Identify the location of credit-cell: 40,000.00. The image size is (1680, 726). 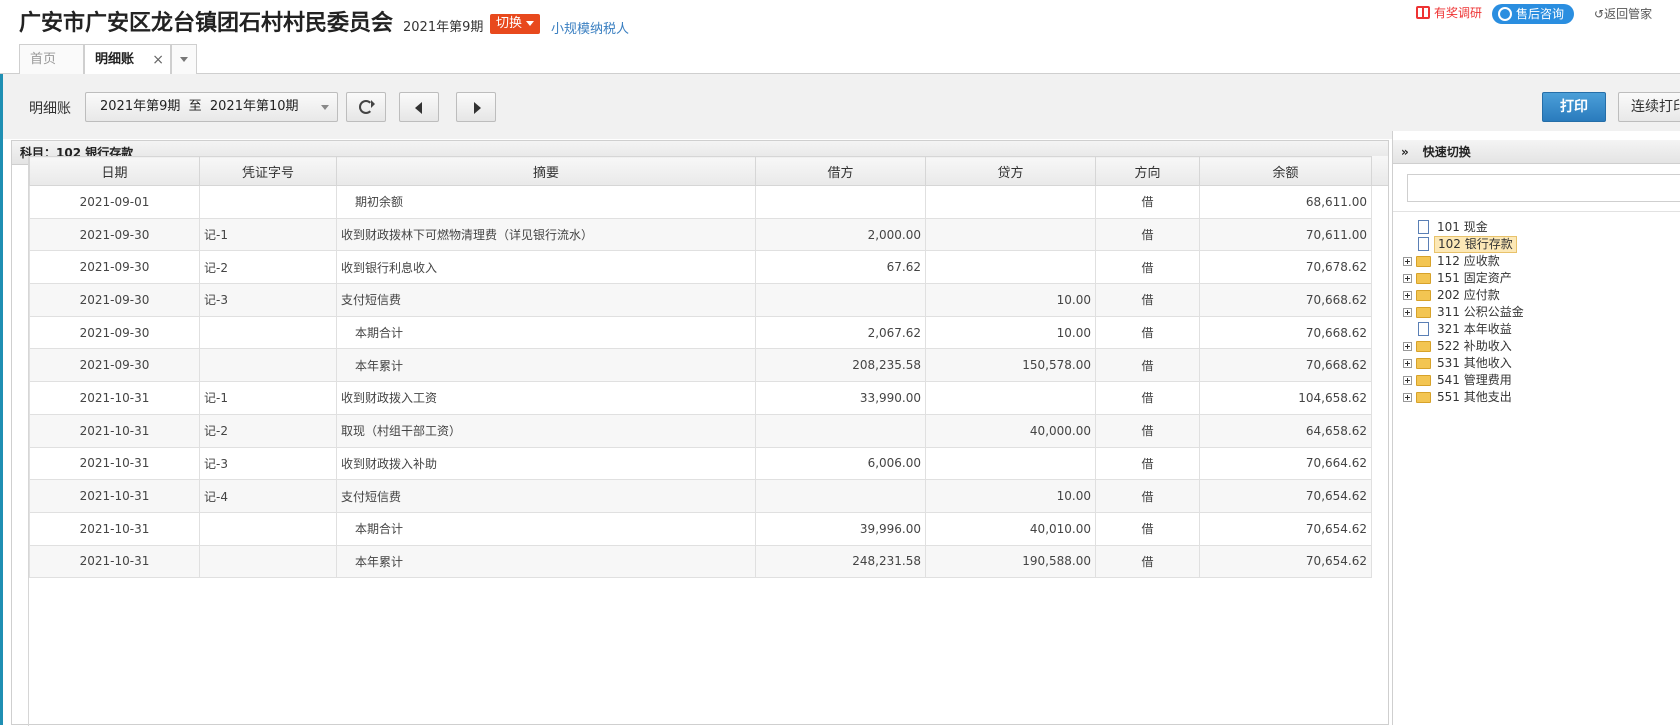
(1010, 430).